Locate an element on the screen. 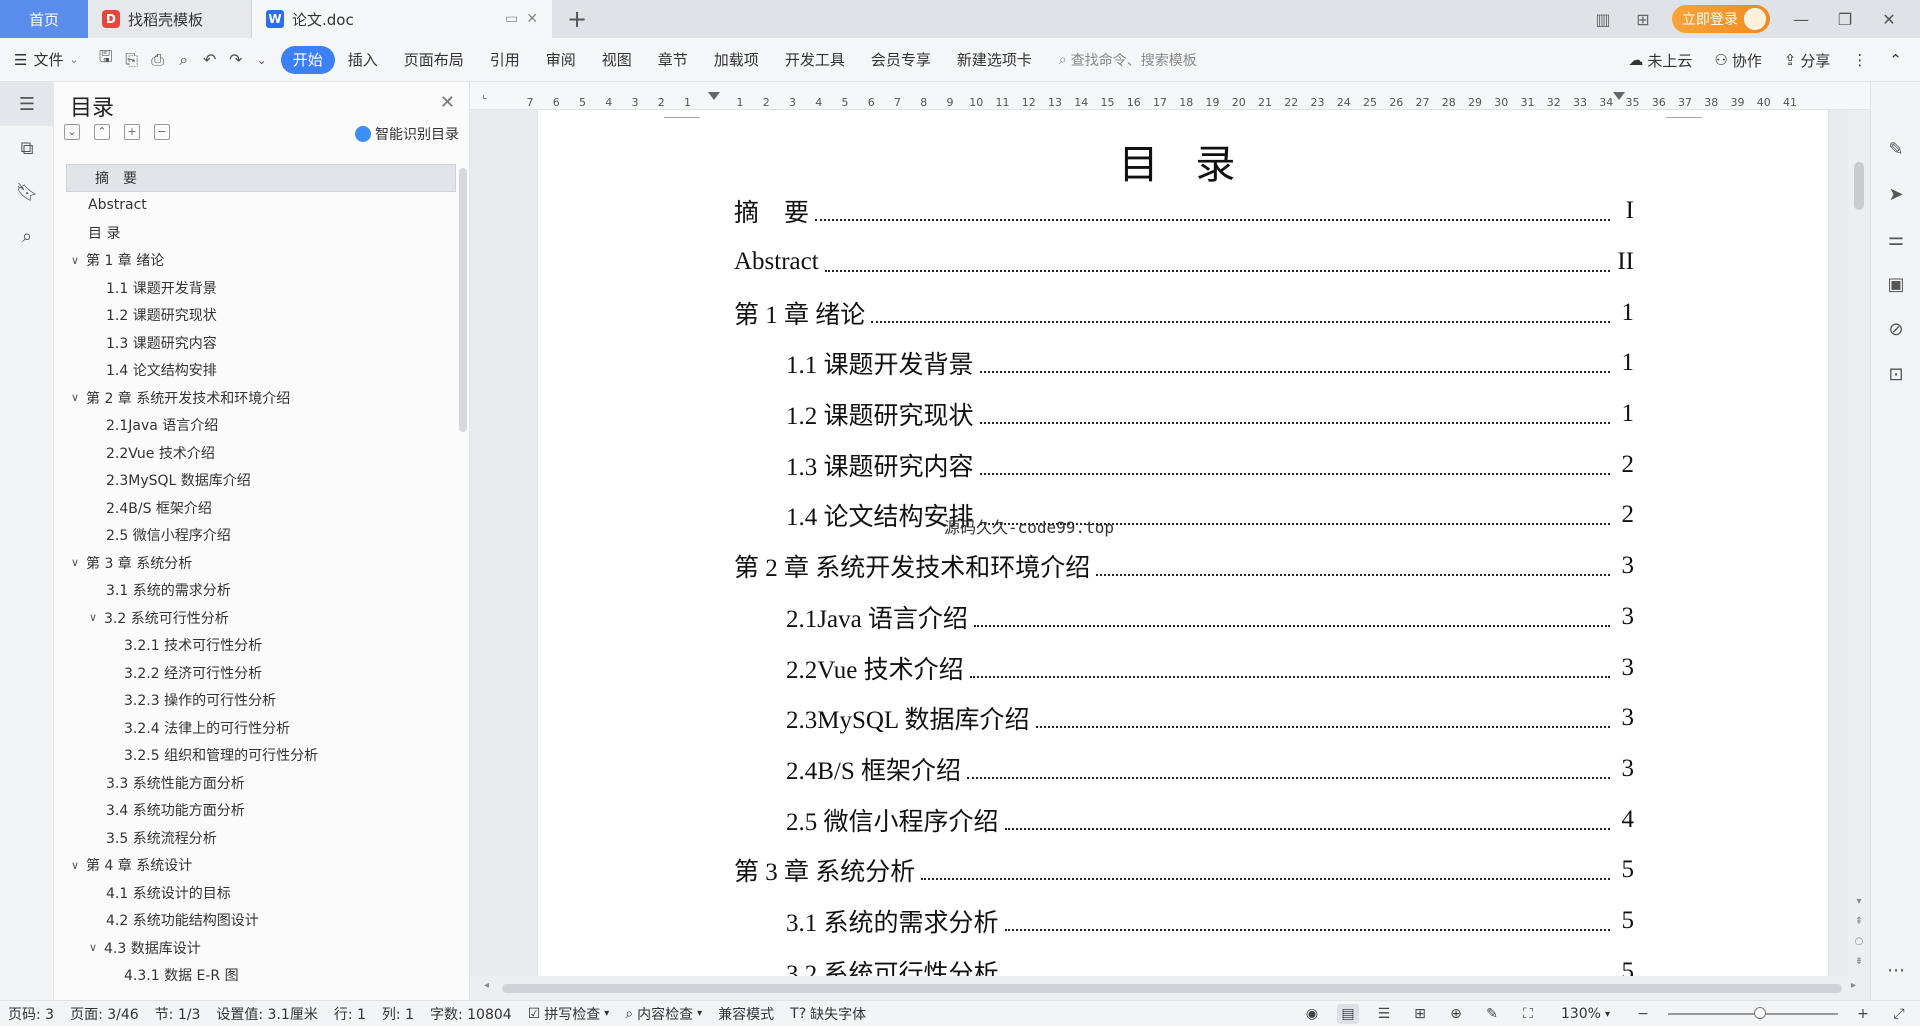 This screenshot has height=1026, width=1920. zoom-slider-knob is located at coordinates (1760, 1013).